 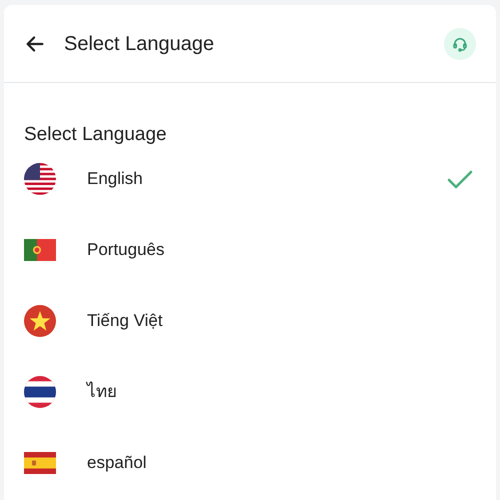 I want to click on language-name: English, so click(x=115, y=179).